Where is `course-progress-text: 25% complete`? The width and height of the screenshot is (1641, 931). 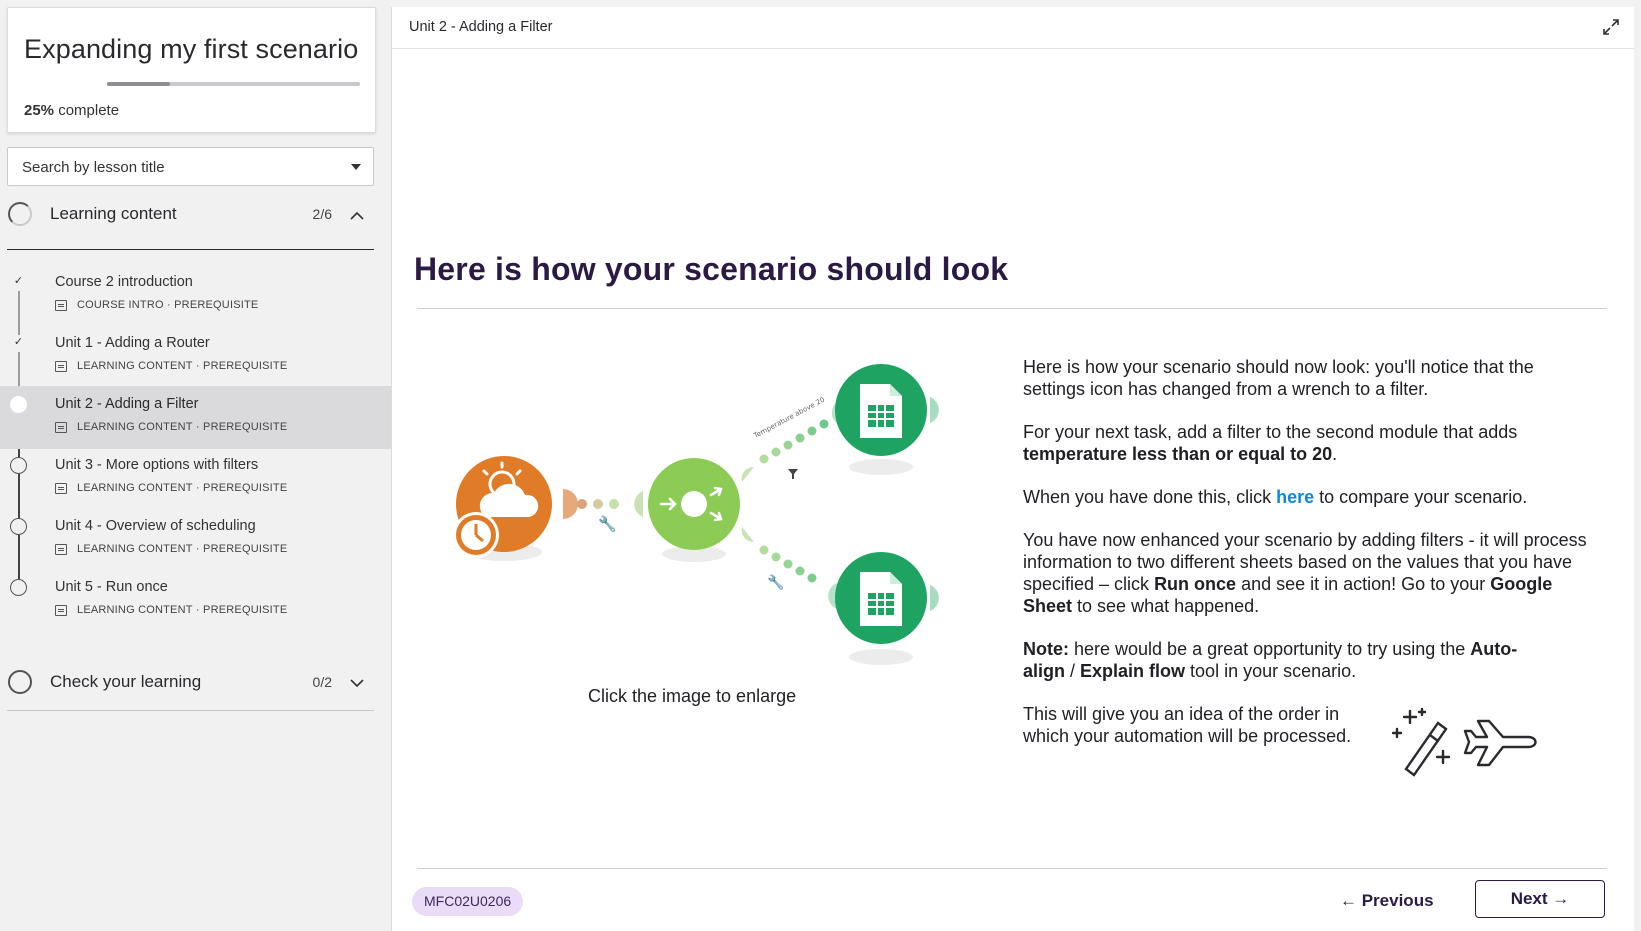
course-progress-text: 25% complete is located at coordinates (71, 110).